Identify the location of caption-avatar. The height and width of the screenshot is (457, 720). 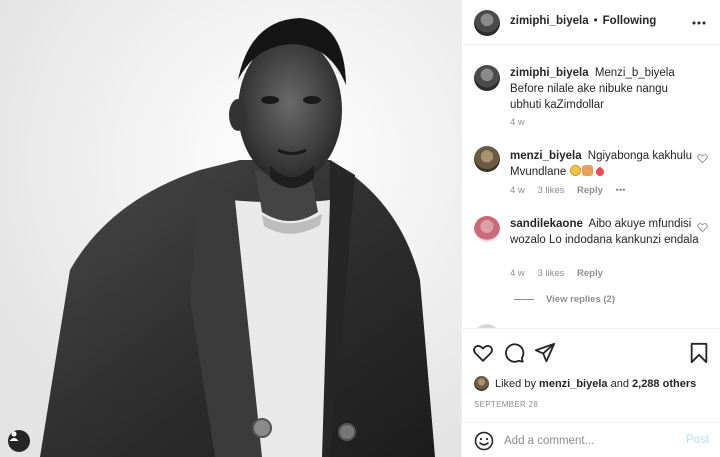
(487, 78).